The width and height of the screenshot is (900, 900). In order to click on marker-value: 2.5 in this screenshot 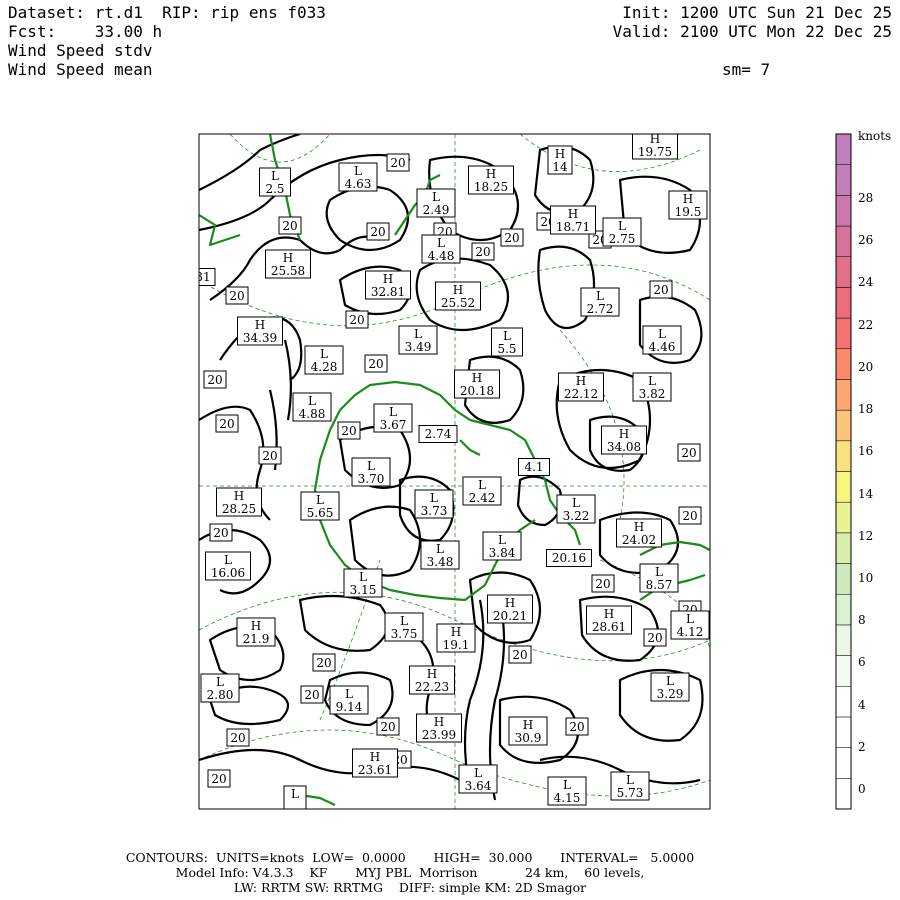, I will do `click(274, 189)`.